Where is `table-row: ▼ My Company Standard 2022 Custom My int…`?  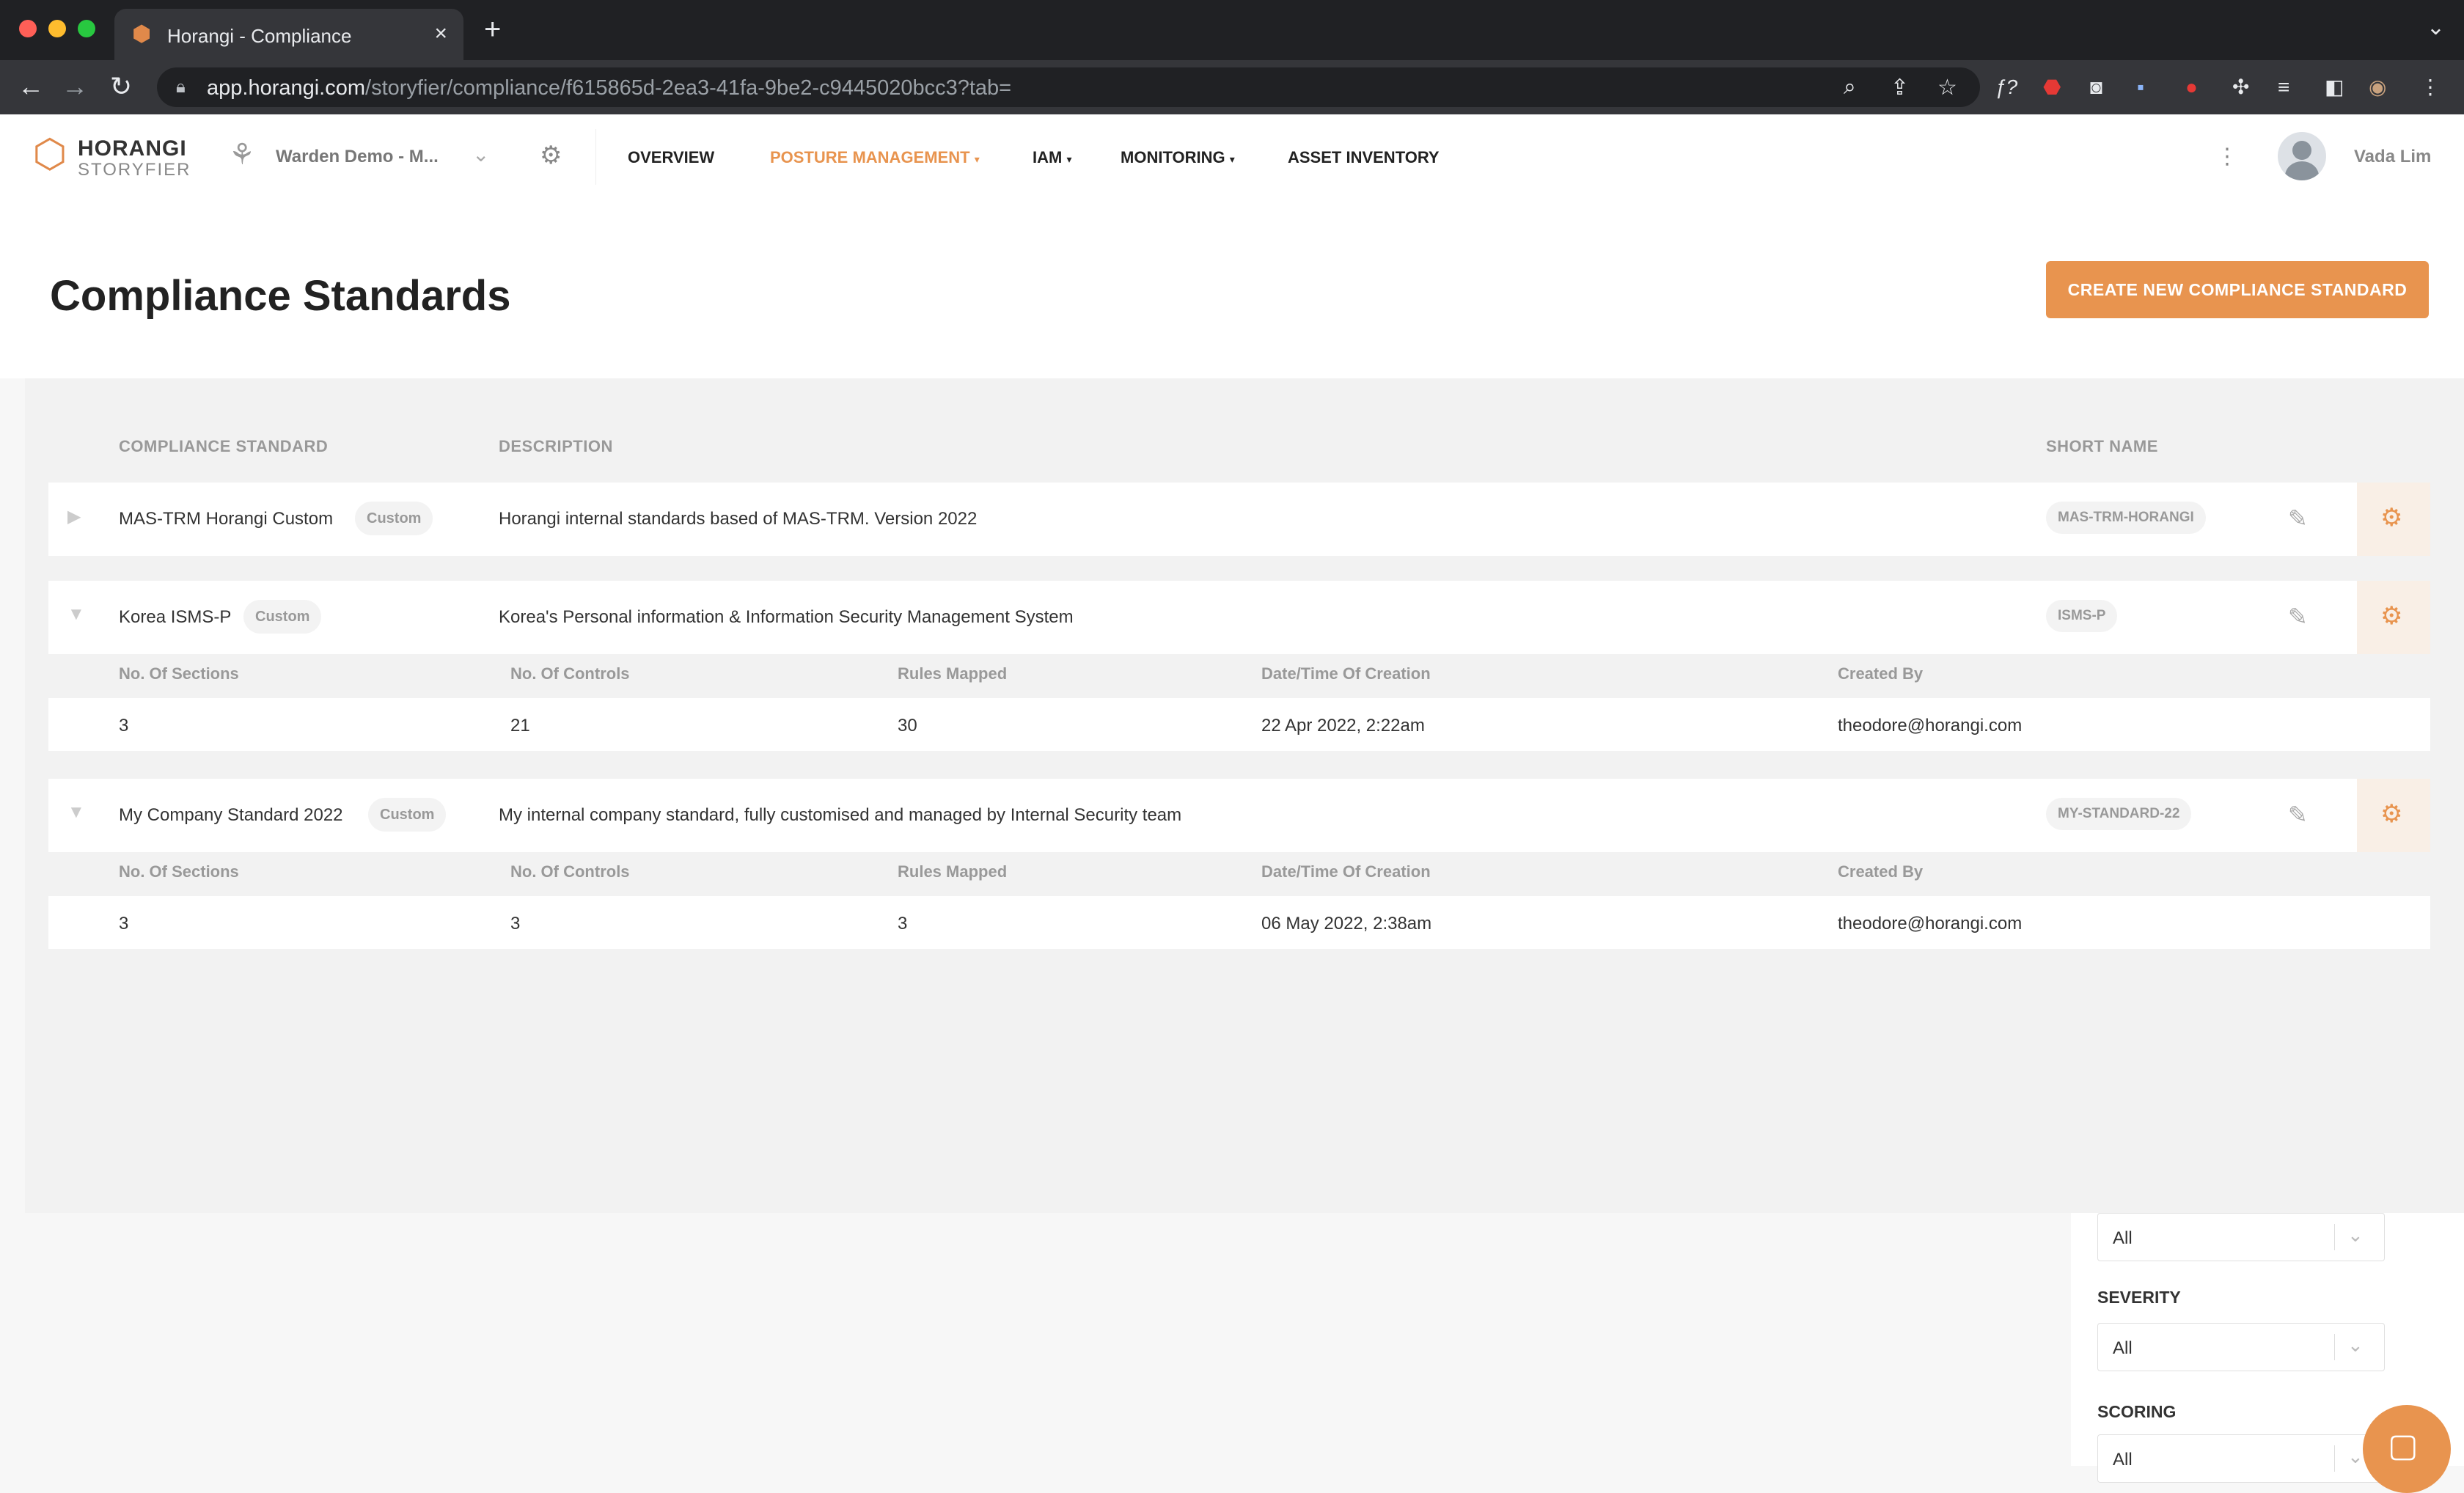
table-row: ▼ My Company Standard 2022 Custom My int… is located at coordinates (1202, 815).